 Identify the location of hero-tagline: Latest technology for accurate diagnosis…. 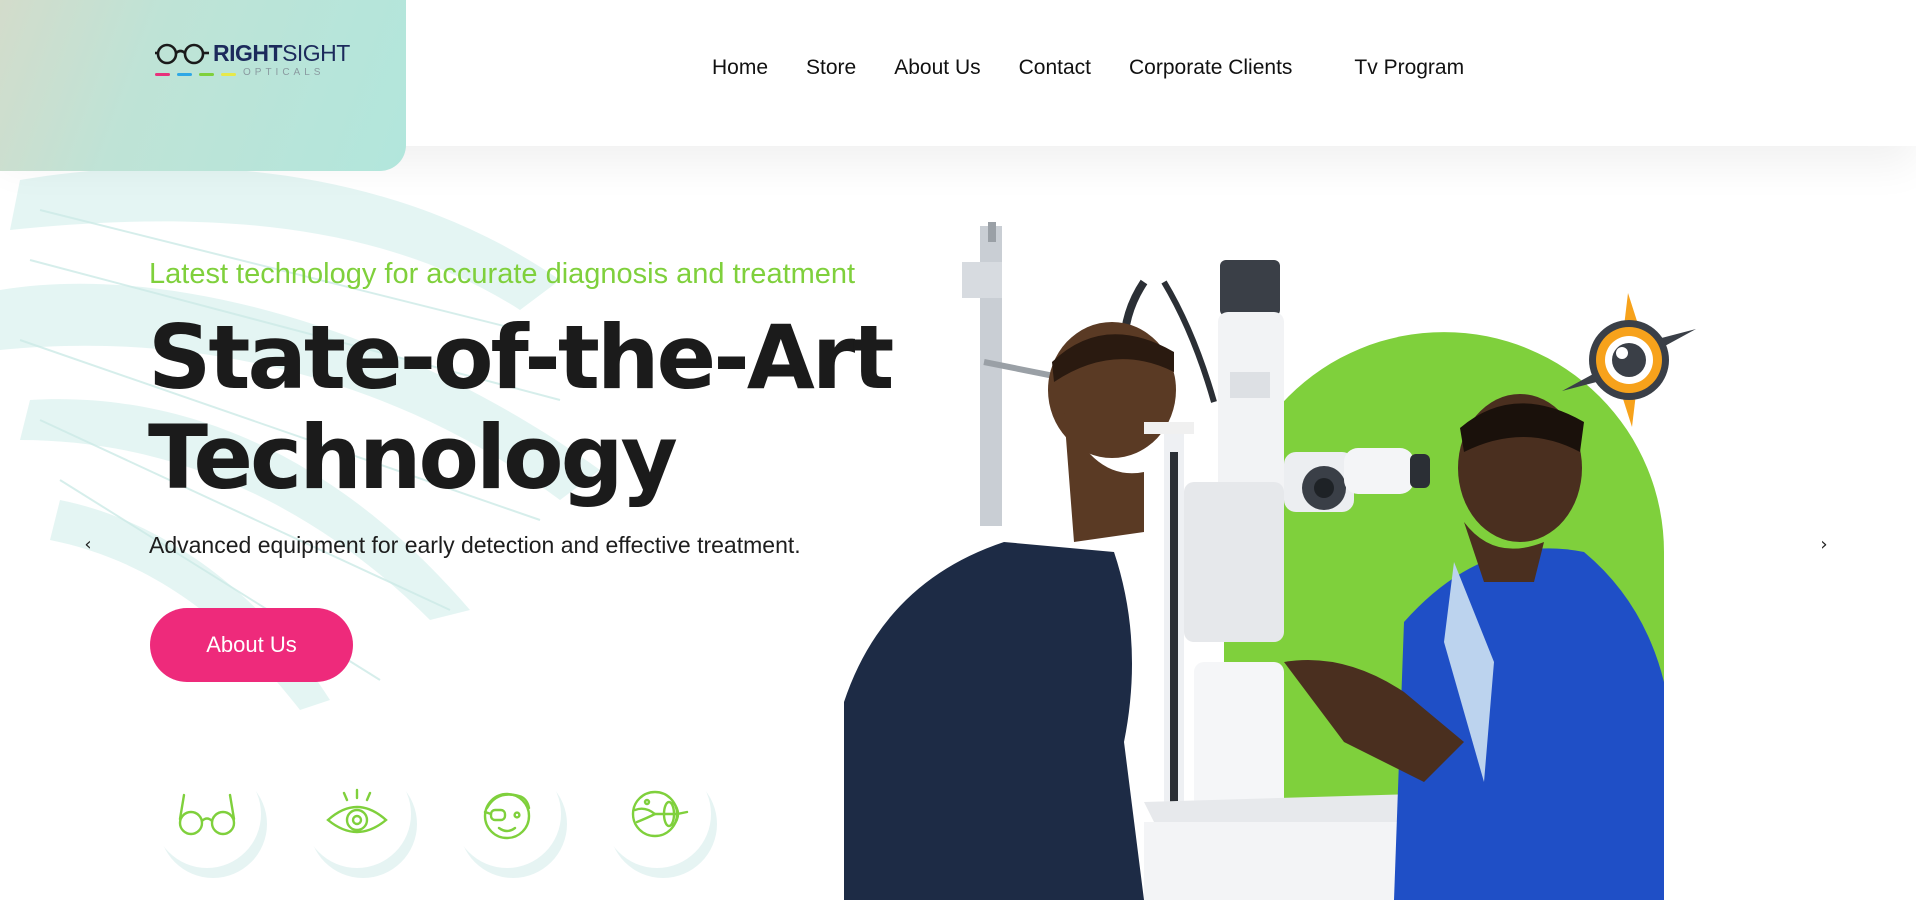
(502, 274).